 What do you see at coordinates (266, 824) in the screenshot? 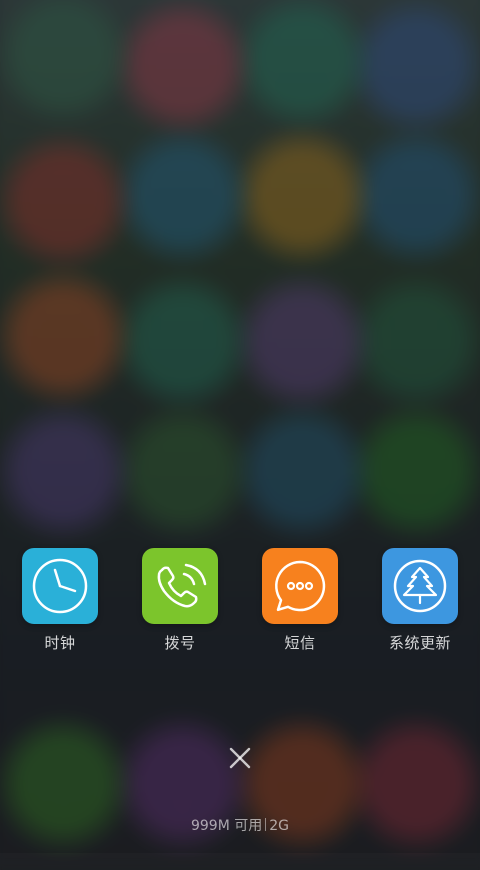
I see `divider` at bounding box center [266, 824].